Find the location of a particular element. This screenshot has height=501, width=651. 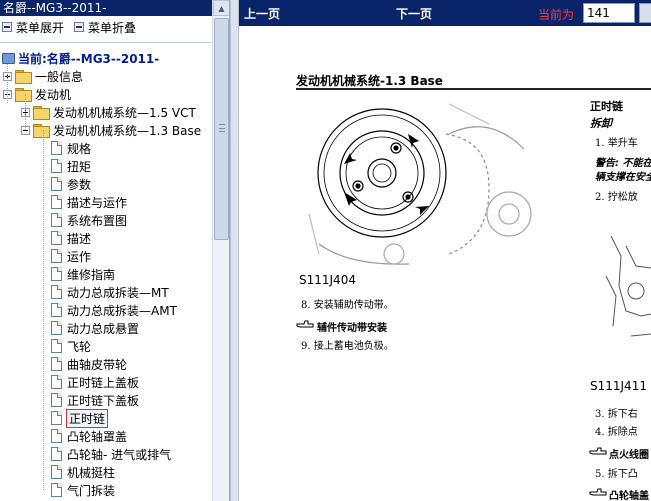

collapse-all-button: 菜单折叠 is located at coordinates (105, 27).